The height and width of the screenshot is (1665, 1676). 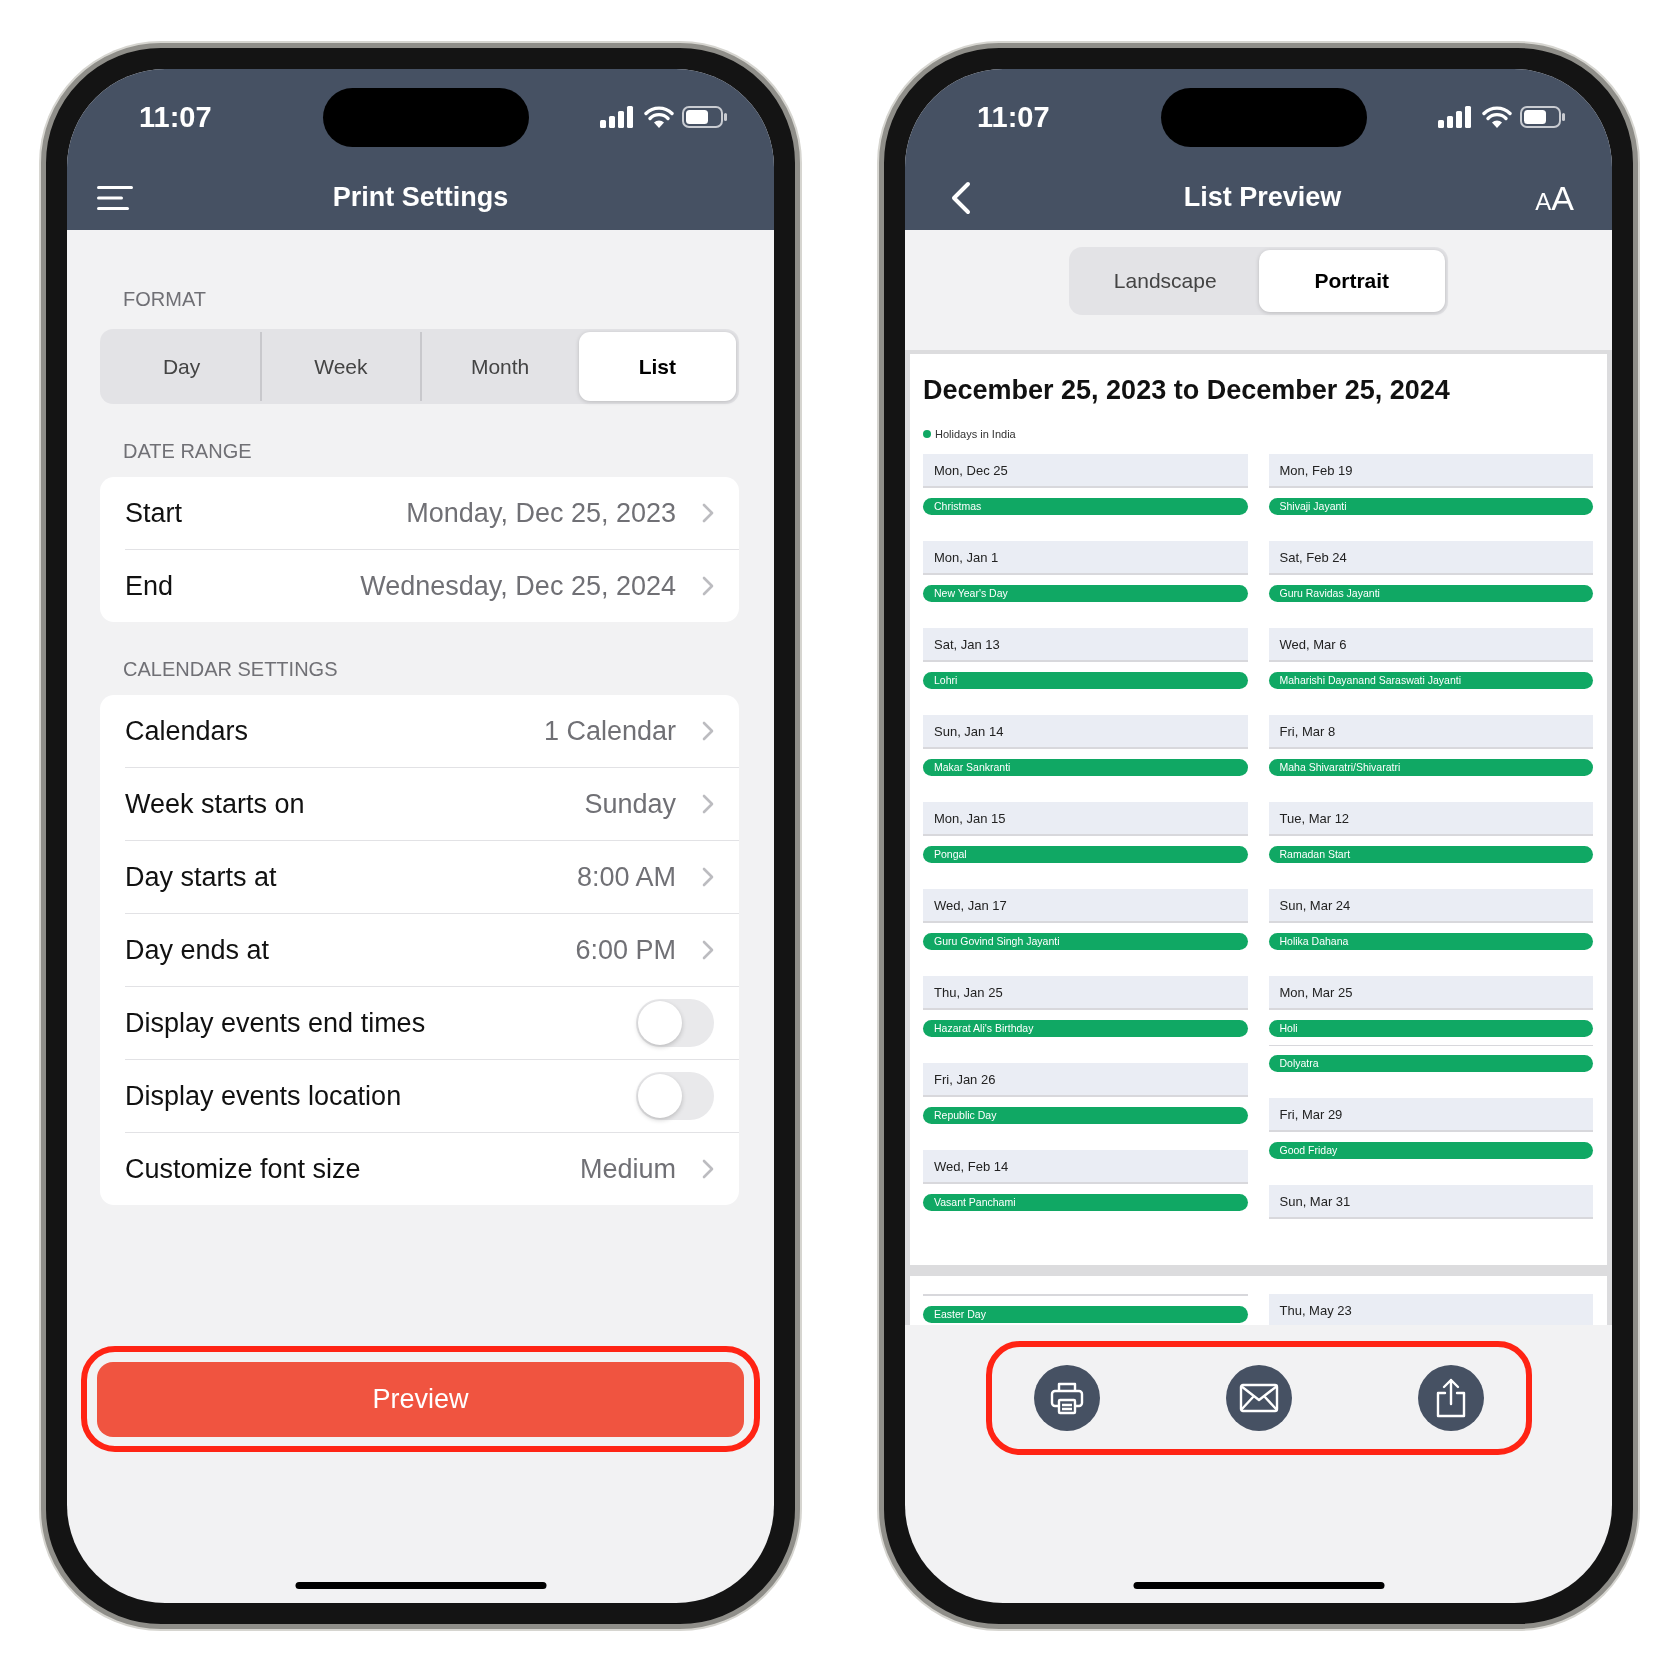 I want to click on setting-label: End, so click(x=150, y=586).